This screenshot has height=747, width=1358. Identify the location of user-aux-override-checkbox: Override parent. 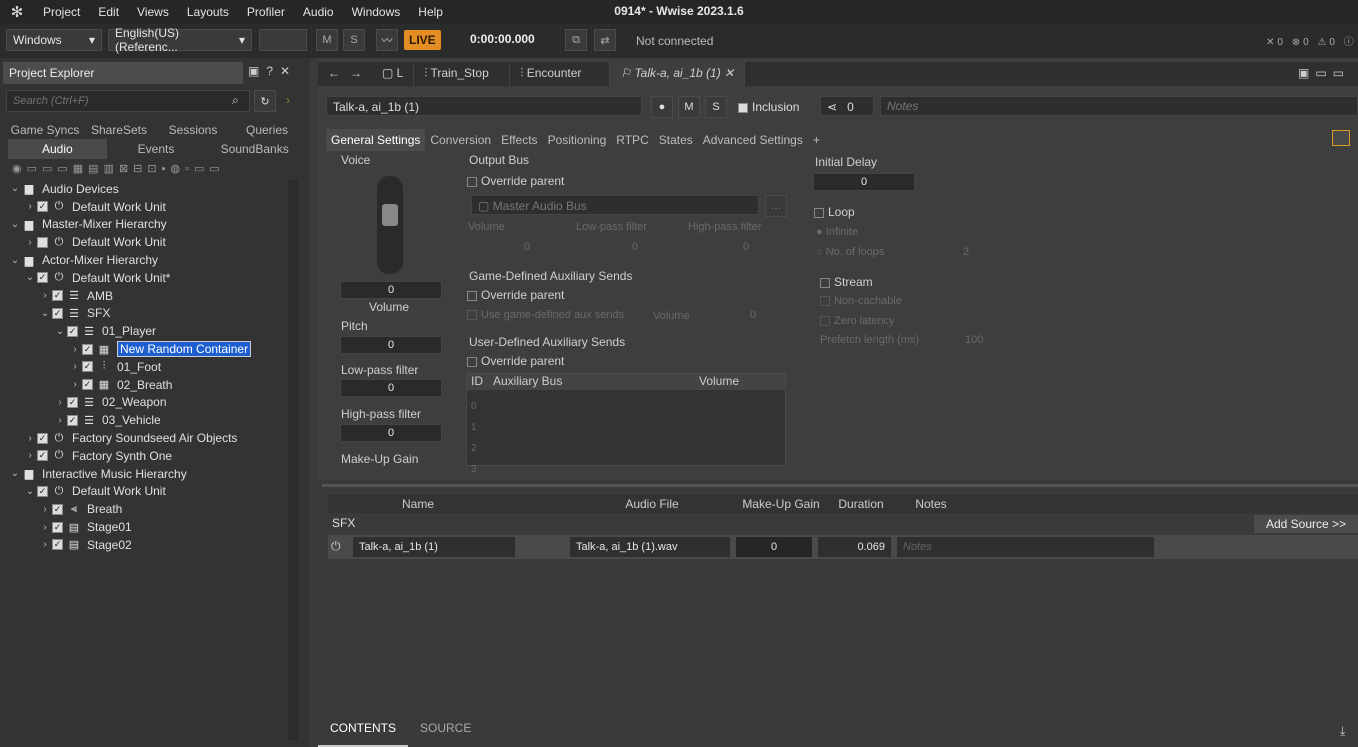
(515, 361).